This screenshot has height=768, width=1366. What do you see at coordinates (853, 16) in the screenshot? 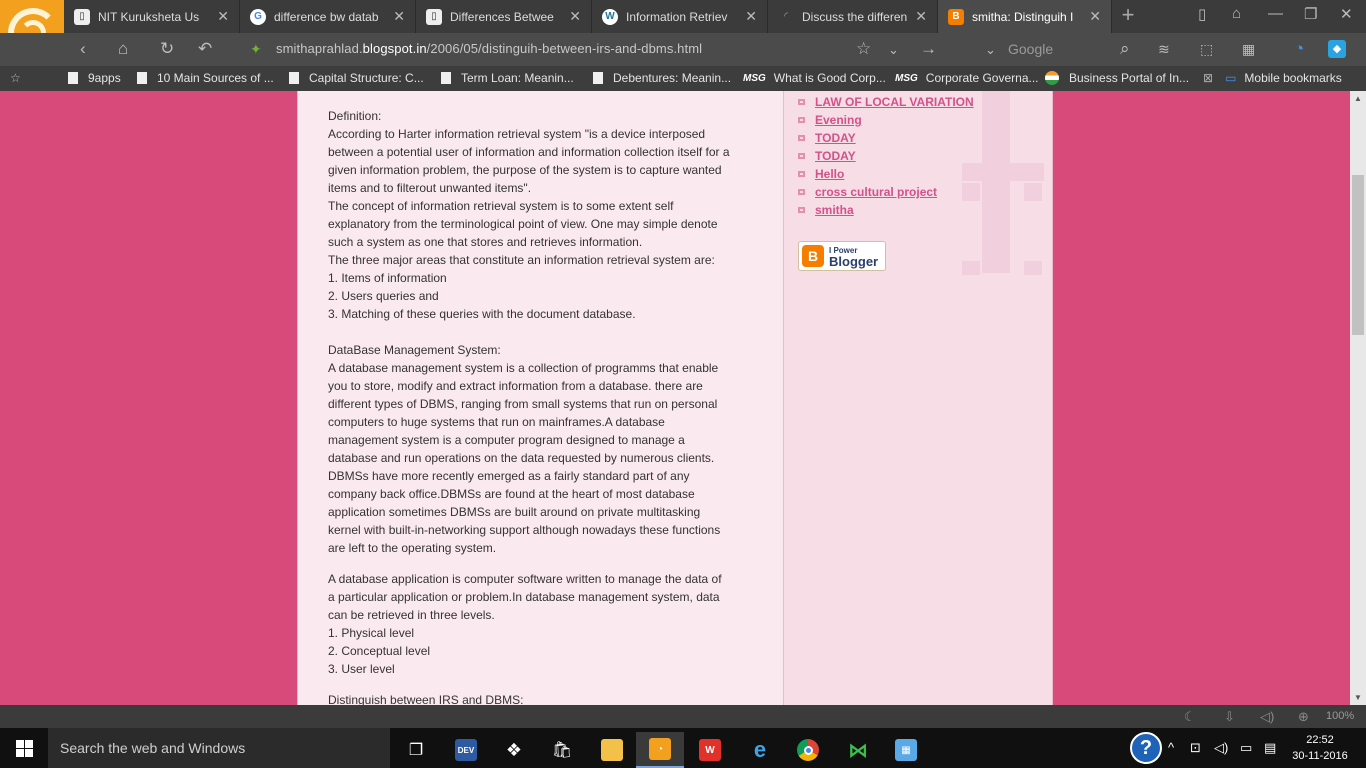
I see `tab-discuss-the-difference: ◜ Discuss the differen ✕` at bounding box center [853, 16].